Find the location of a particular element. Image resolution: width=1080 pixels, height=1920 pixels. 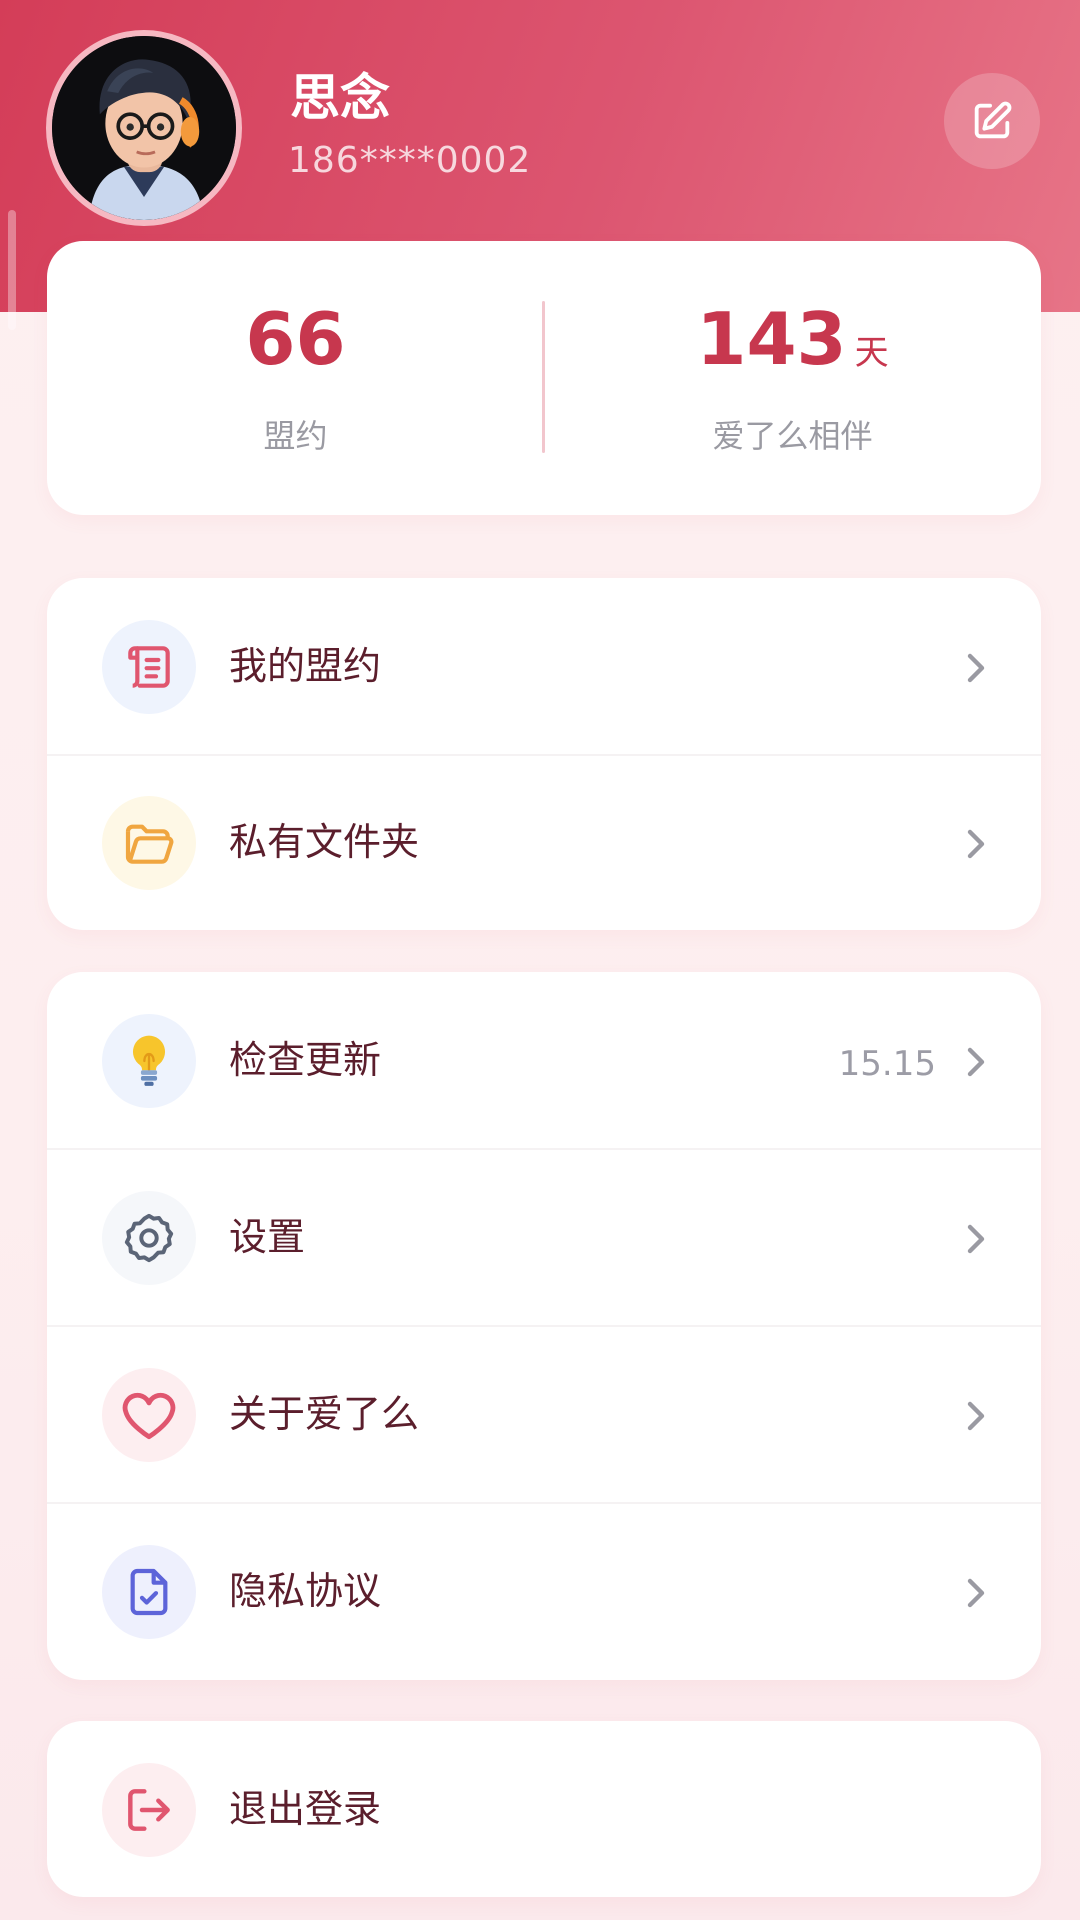

logout-icon-bg is located at coordinates (149, 1810).